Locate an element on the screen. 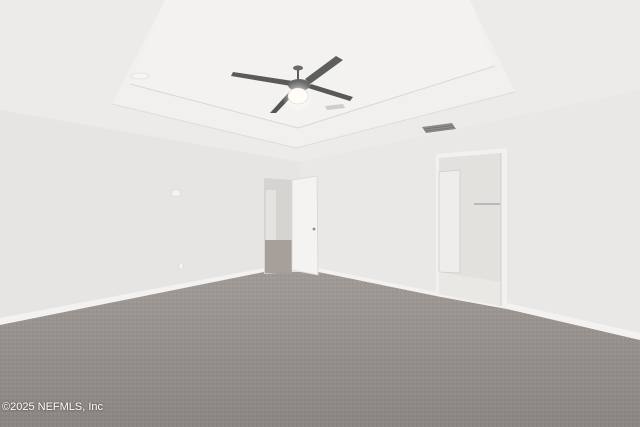 The width and height of the screenshot is (640, 427). hallway-floor is located at coordinates (278, 256).